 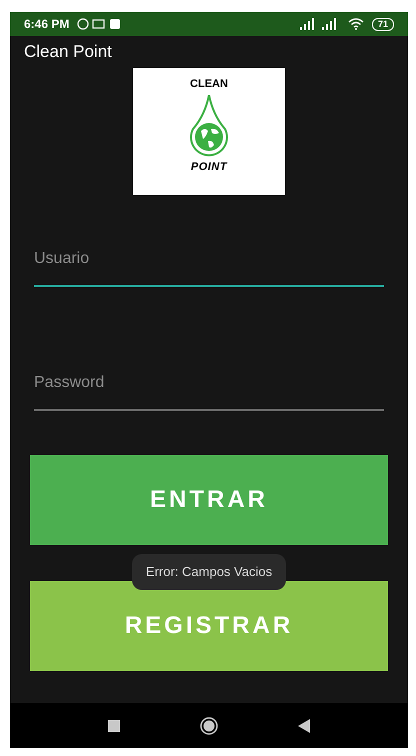 What do you see at coordinates (209, 626) in the screenshot?
I see `register-button: REGISTRAR` at bounding box center [209, 626].